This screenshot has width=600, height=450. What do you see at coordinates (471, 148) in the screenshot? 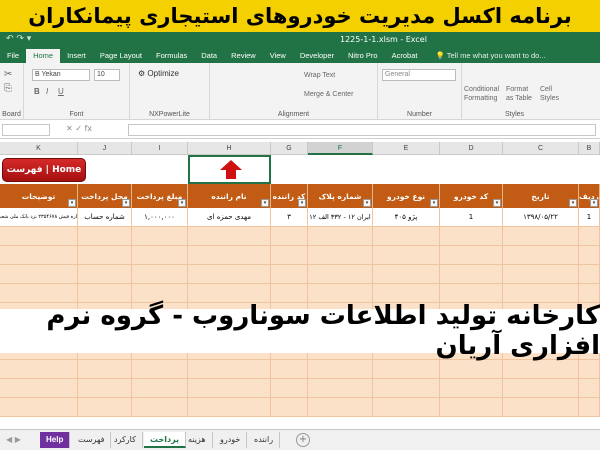
I see `column-header-d: D` at bounding box center [471, 148].